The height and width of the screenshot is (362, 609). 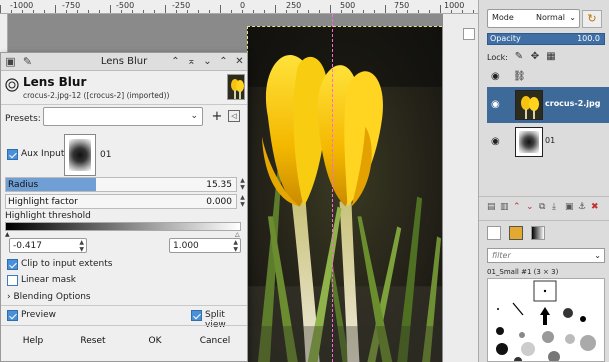 What do you see at coordinates (155, 341) in the screenshot?
I see `ok-button: OK` at bounding box center [155, 341].